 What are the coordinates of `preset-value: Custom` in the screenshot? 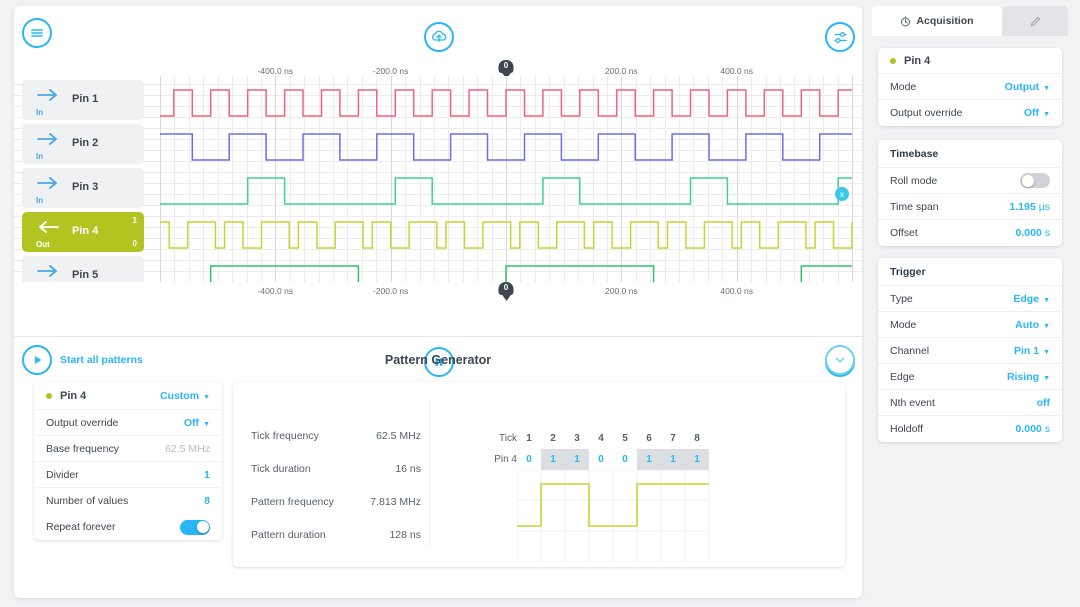 It's located at (179, 395).